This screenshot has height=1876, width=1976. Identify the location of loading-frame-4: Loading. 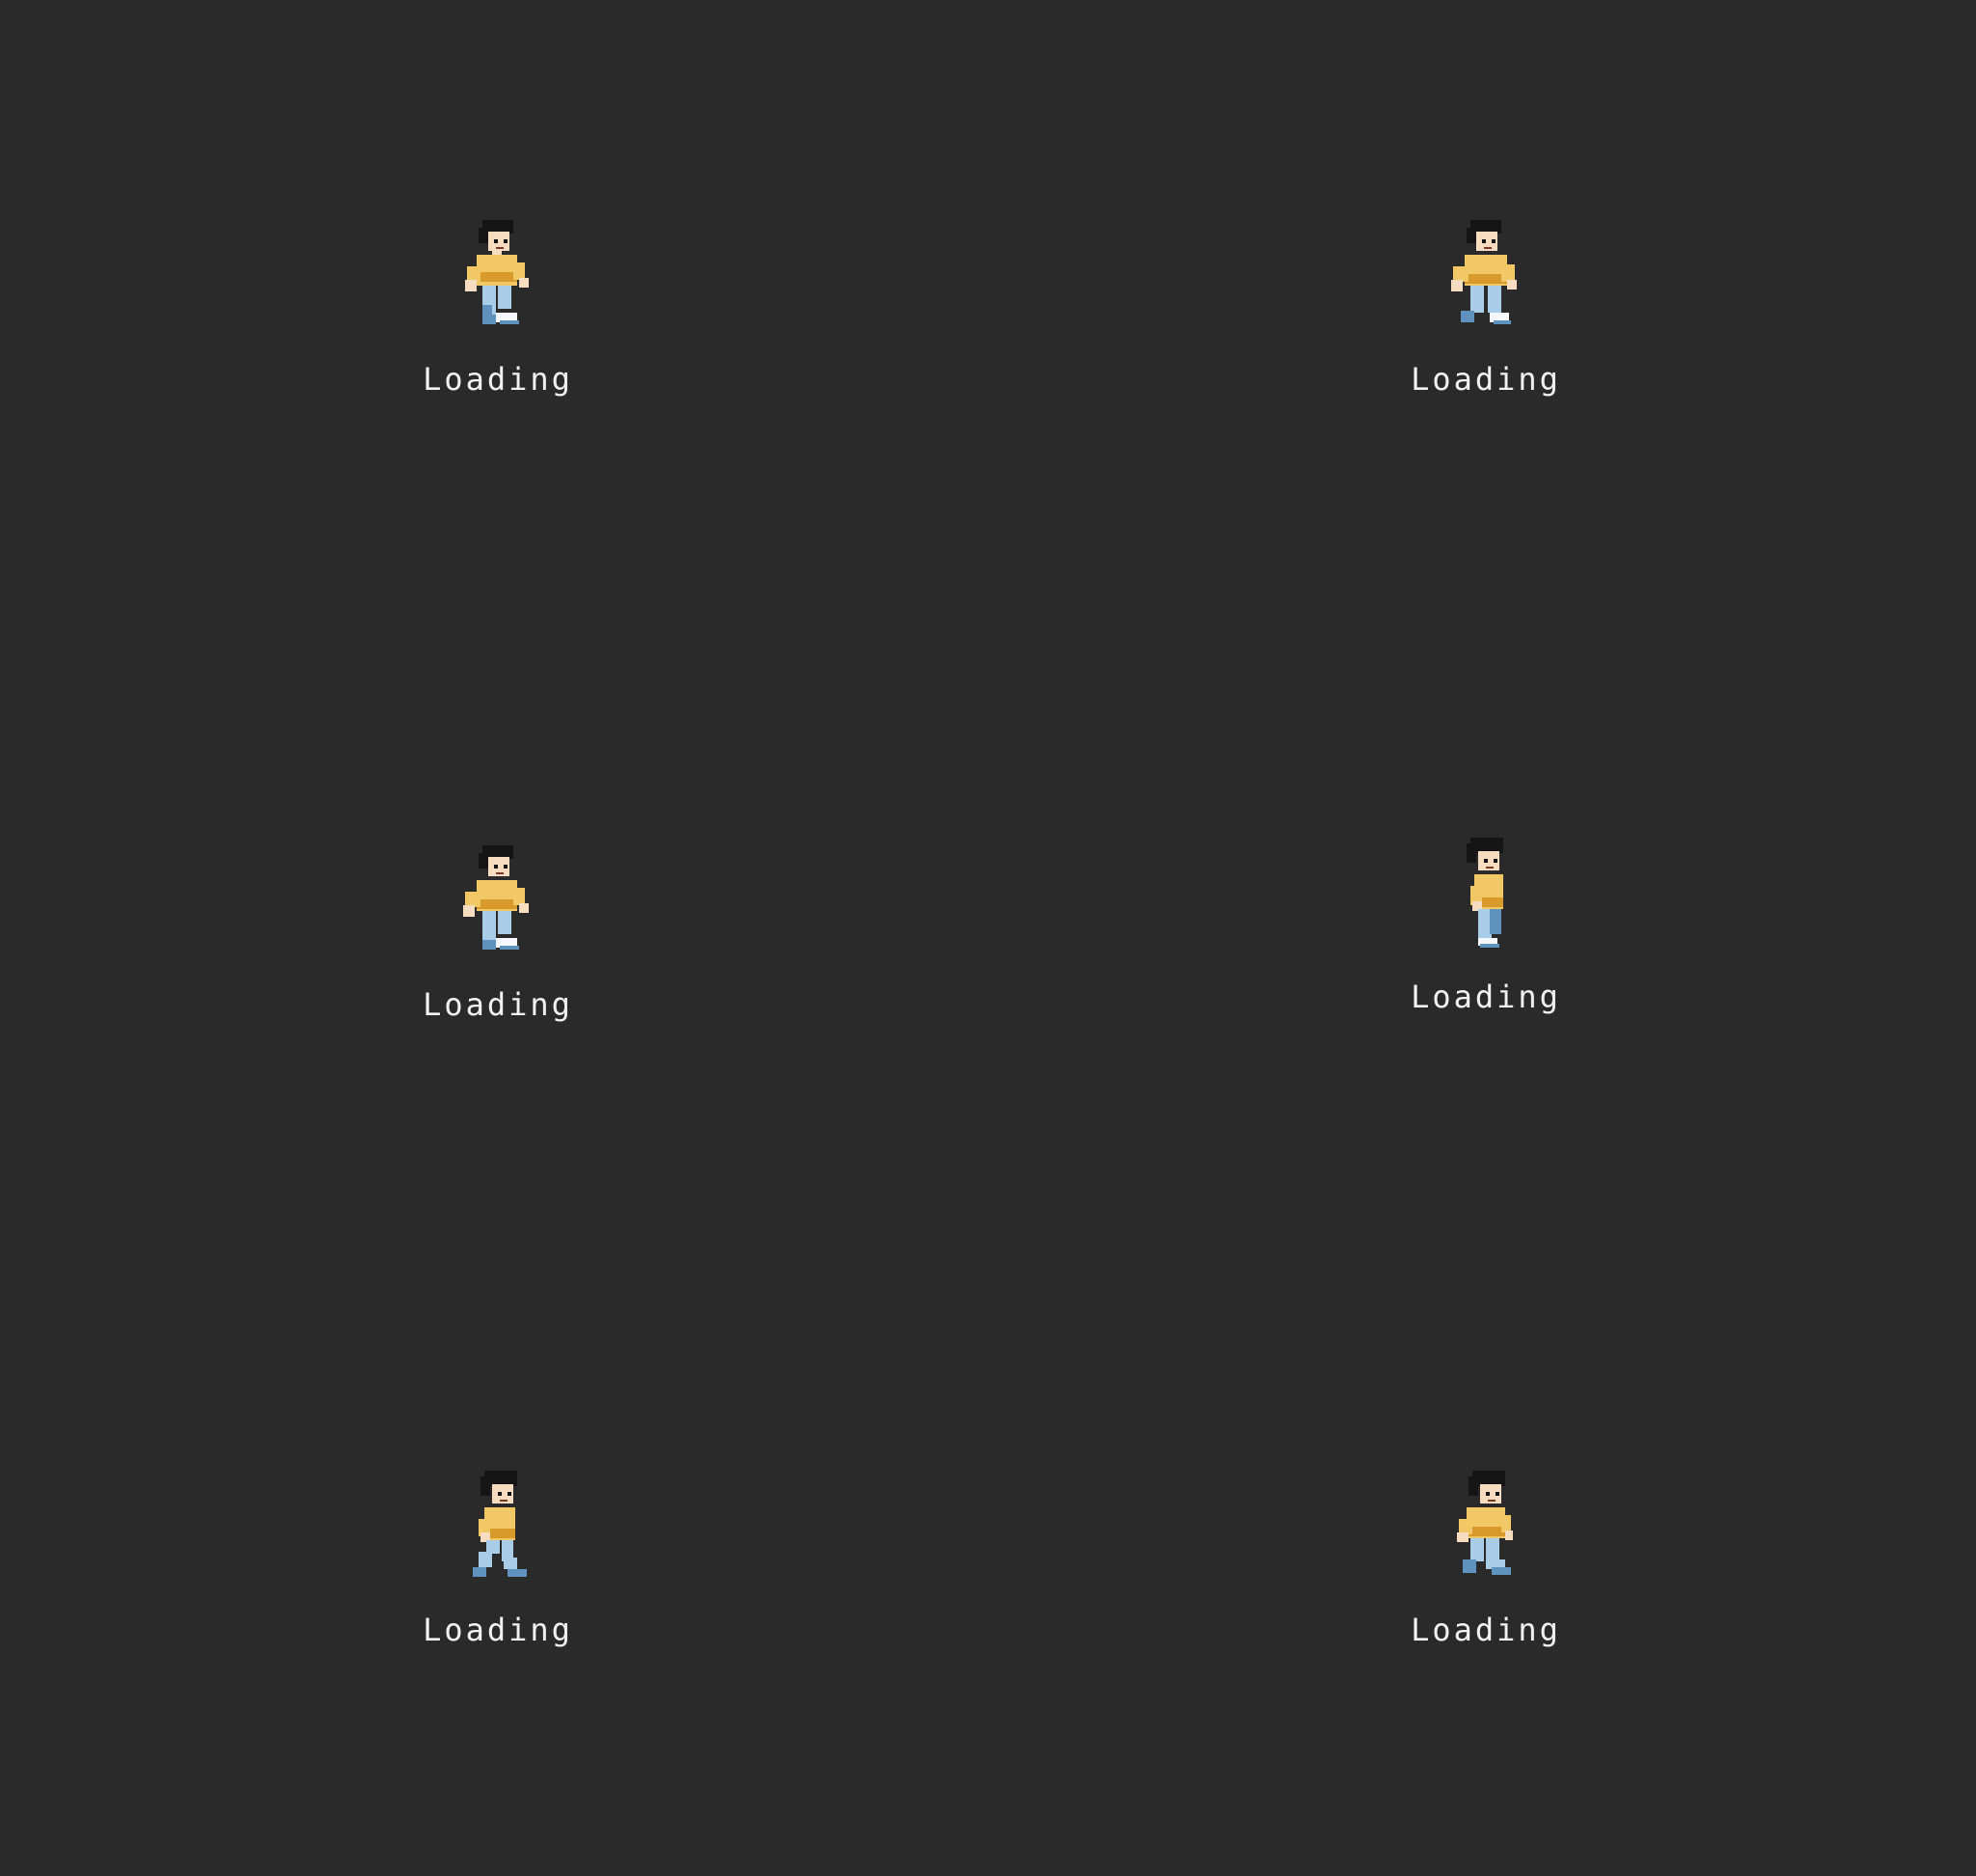
(1486, 944).